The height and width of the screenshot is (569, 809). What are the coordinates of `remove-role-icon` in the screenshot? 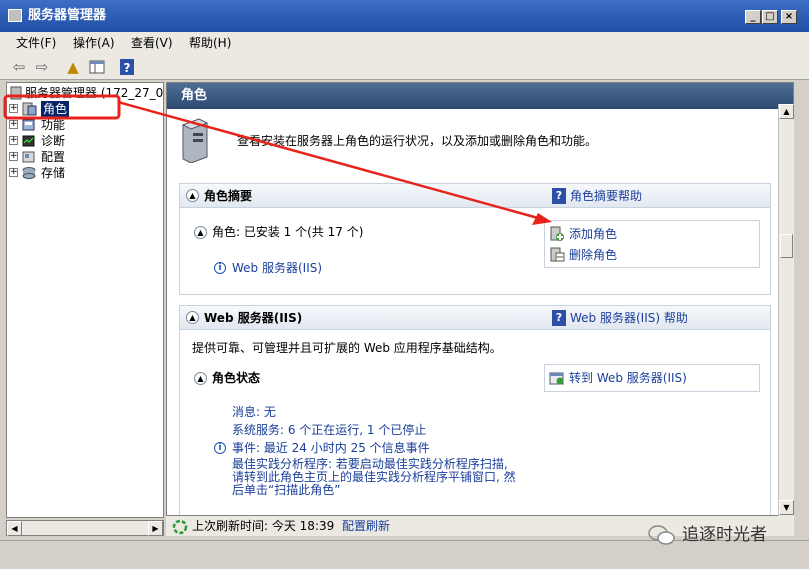 It's located at (557, 254).